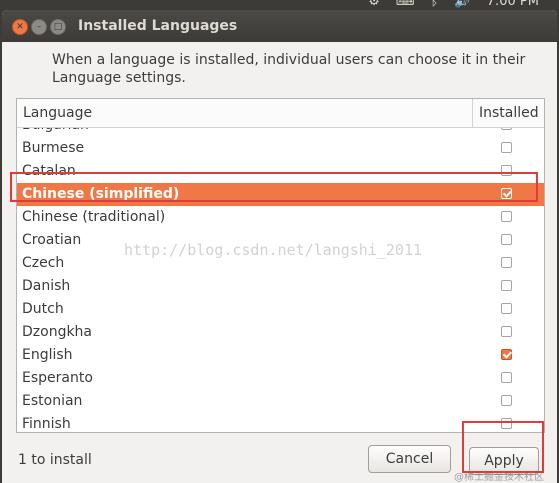  I want to click on language-label: Catalan, so click(49, 171).